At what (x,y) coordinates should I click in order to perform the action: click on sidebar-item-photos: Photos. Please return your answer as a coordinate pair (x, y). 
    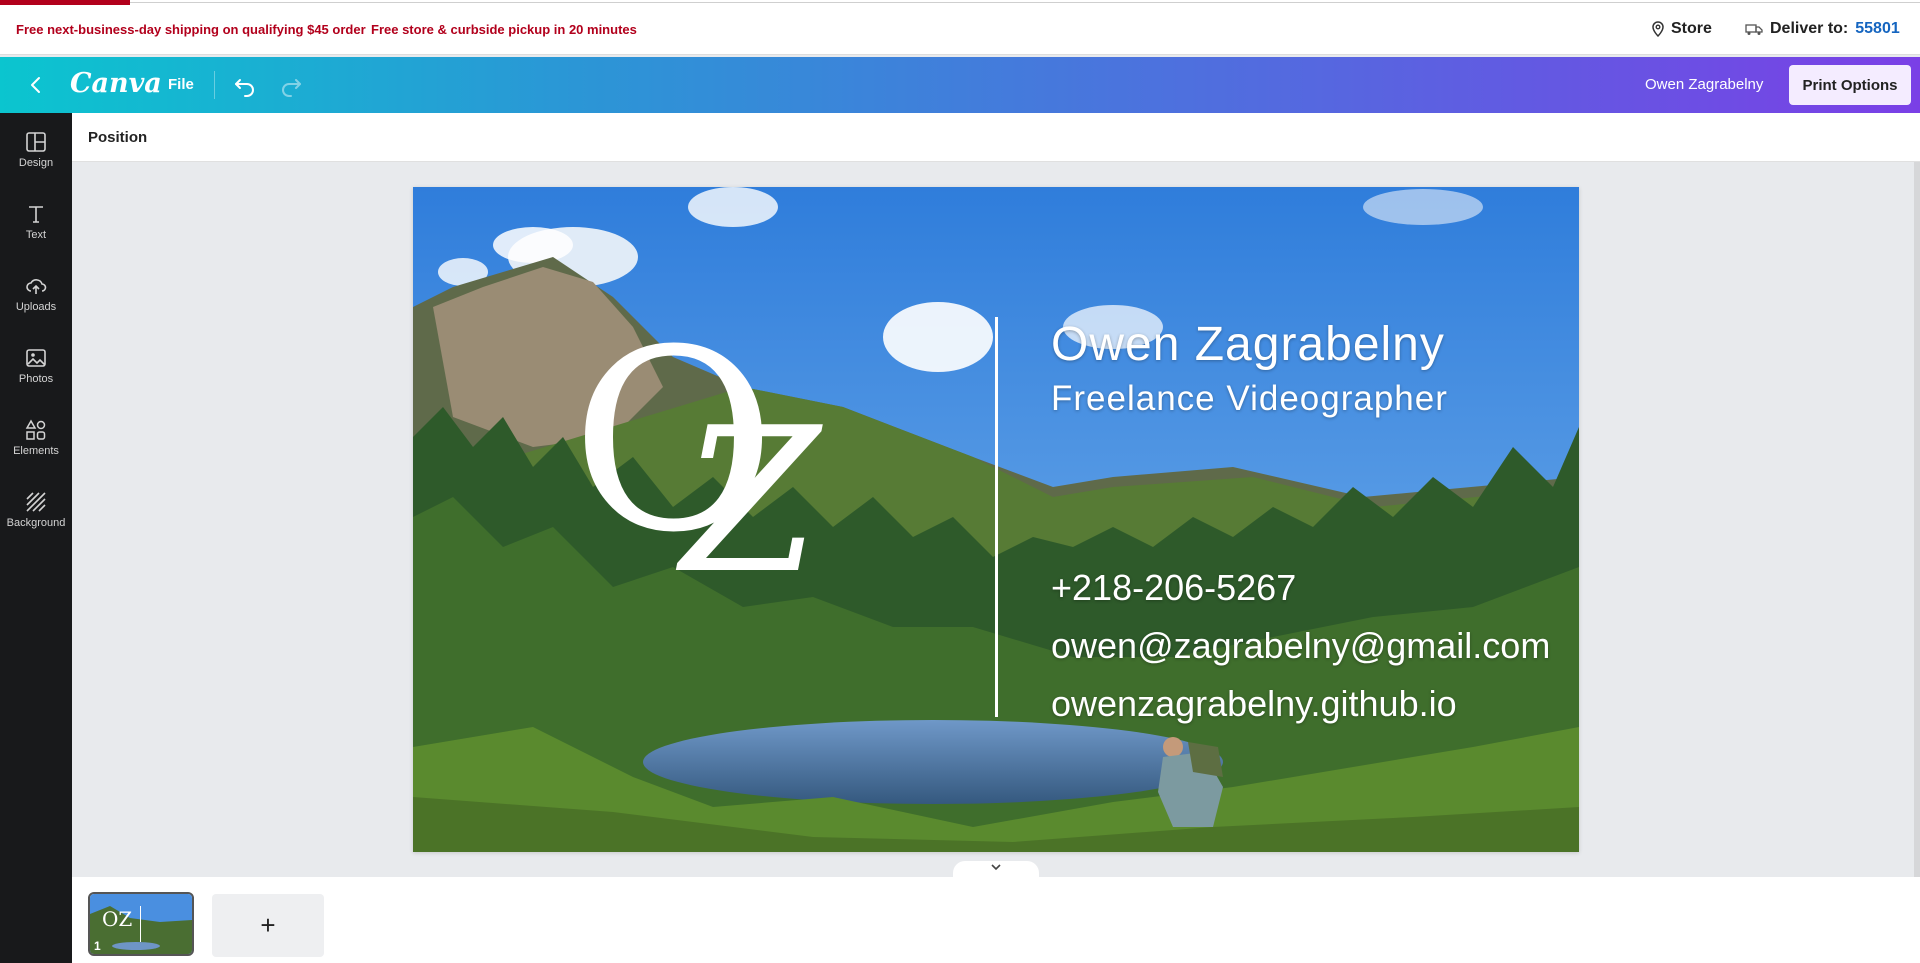
    Looking at the image, I should click on (36, 379).